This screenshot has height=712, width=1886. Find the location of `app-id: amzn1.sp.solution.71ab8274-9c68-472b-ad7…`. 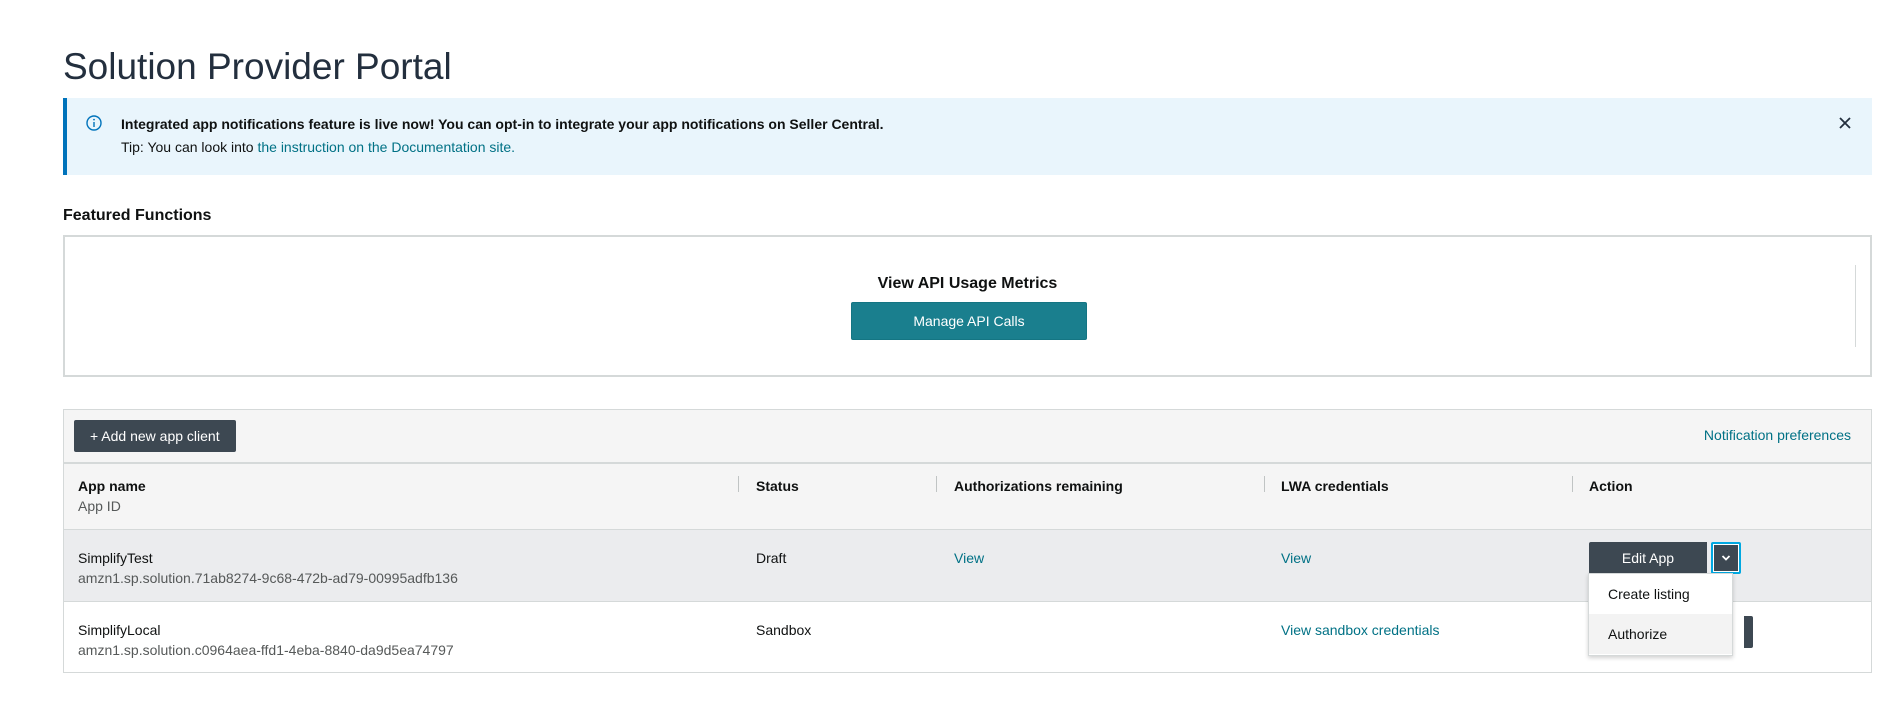

app-id: amzn1.sp.solution.71ab8274-9c68-472b-ad7… is located at coordinates (268, 578).